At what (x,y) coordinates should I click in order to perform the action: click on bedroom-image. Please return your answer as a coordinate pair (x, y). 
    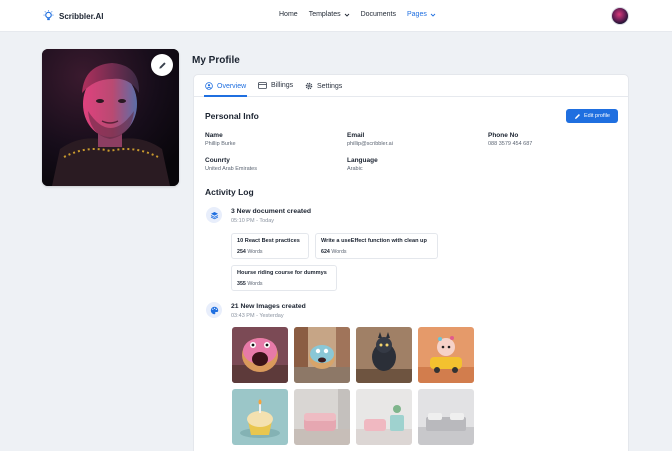
    Looking at the image, I should click on (446, 417).